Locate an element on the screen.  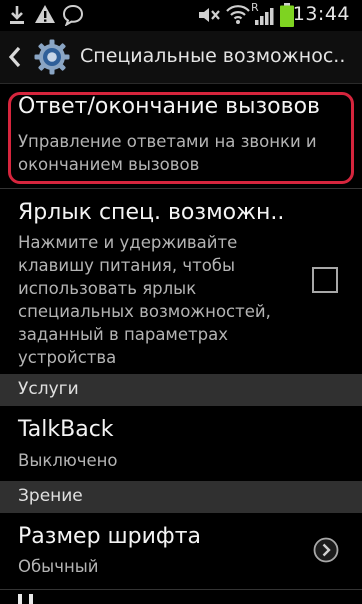
list-item-next-partial is located at coordinates (26, 599).